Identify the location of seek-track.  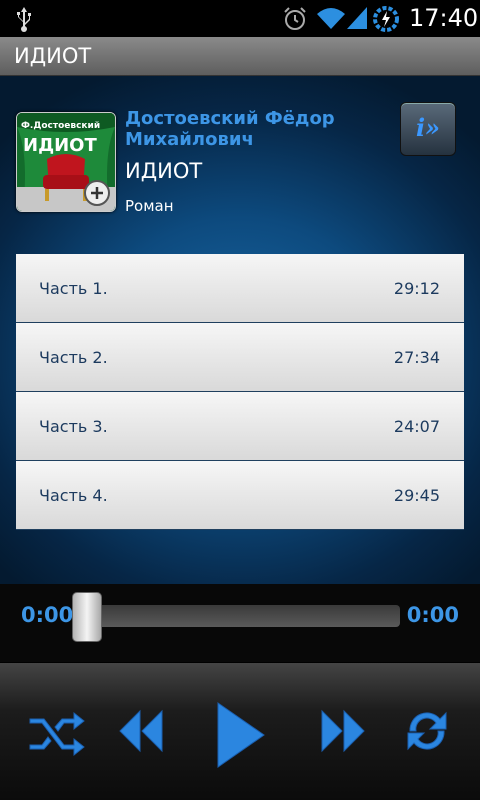
(239, 616).